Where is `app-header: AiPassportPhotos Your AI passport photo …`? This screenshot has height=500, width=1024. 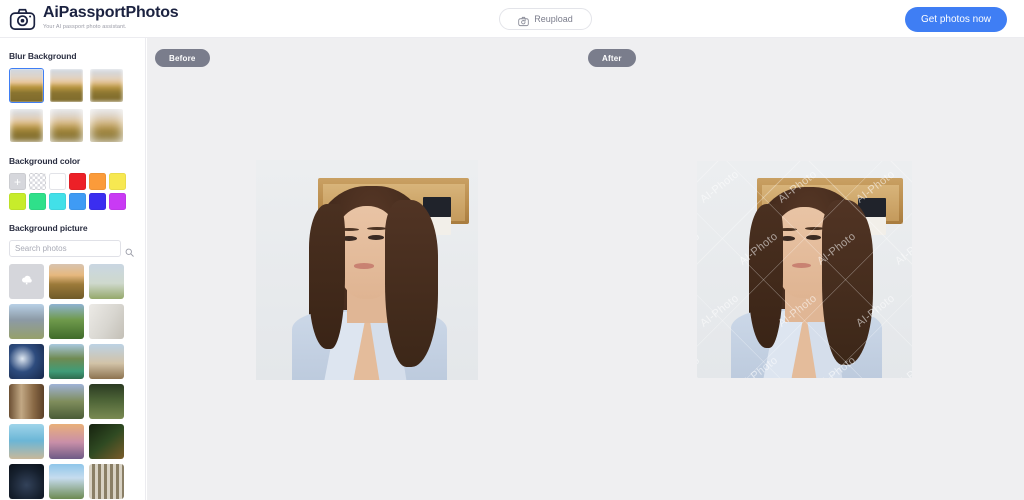
app-header: AiPassportPhotos Your AI passport photo … is located at coordinates (512, 19).